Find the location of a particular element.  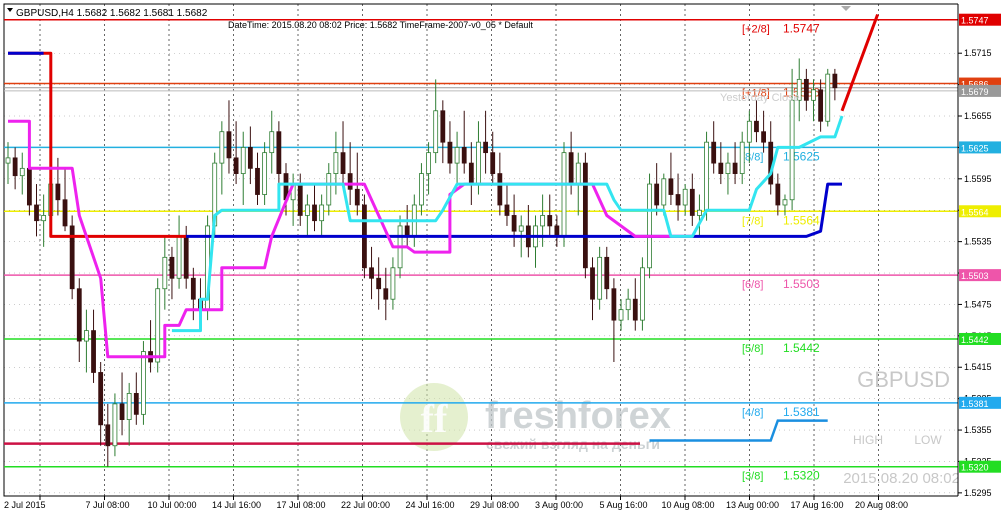

watermark-symbol: GBPUSD is located at coordinates (903, 379).